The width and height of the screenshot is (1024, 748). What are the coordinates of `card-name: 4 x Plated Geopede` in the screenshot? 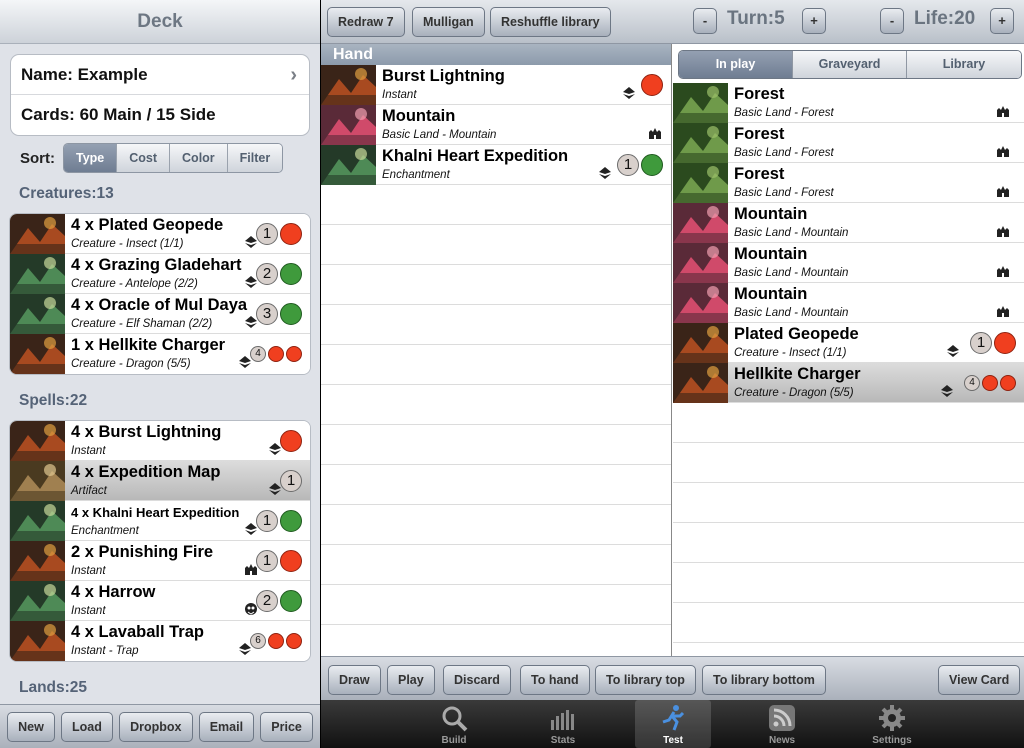 It's located at (147, 225).